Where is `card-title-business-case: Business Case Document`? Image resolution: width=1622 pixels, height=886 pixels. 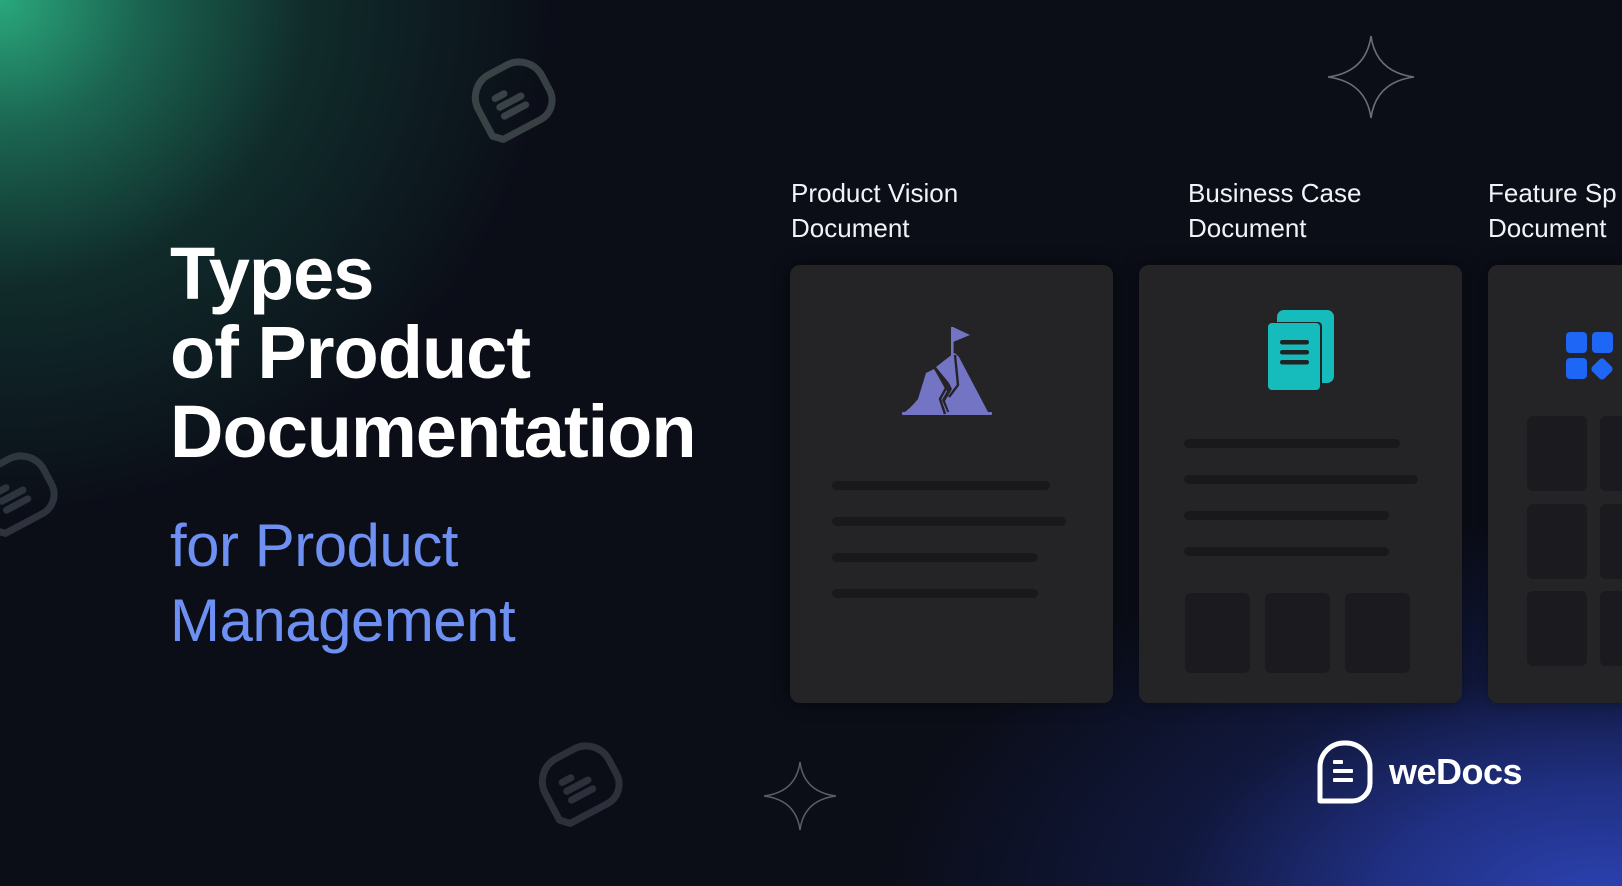 card-title-business-case: Business Case Document is located at coordinates (1274, 211).